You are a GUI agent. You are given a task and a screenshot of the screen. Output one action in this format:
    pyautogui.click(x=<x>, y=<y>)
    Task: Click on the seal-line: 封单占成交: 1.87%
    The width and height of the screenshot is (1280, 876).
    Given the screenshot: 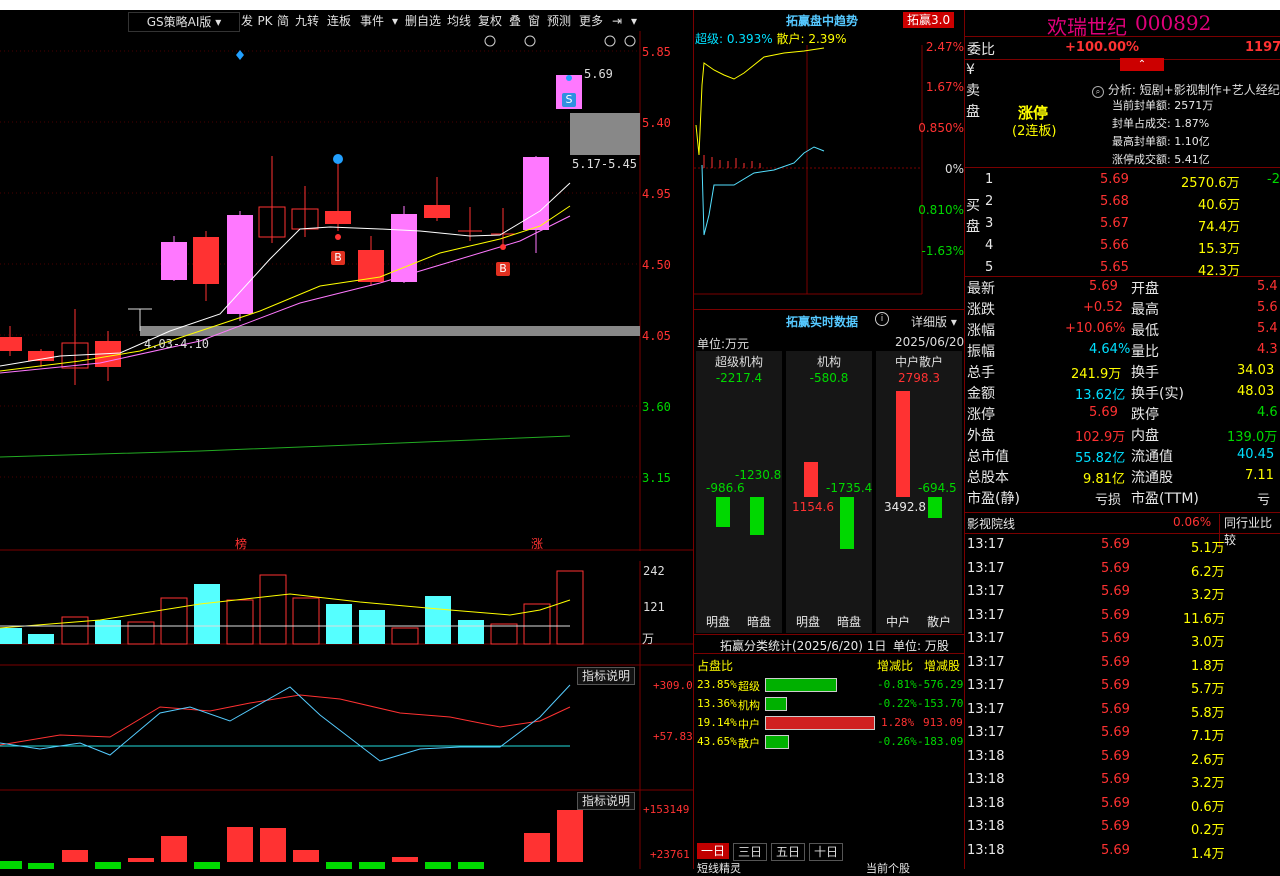 What is the action you would take?
    pyautogui.click(x=1161, y=123)
    